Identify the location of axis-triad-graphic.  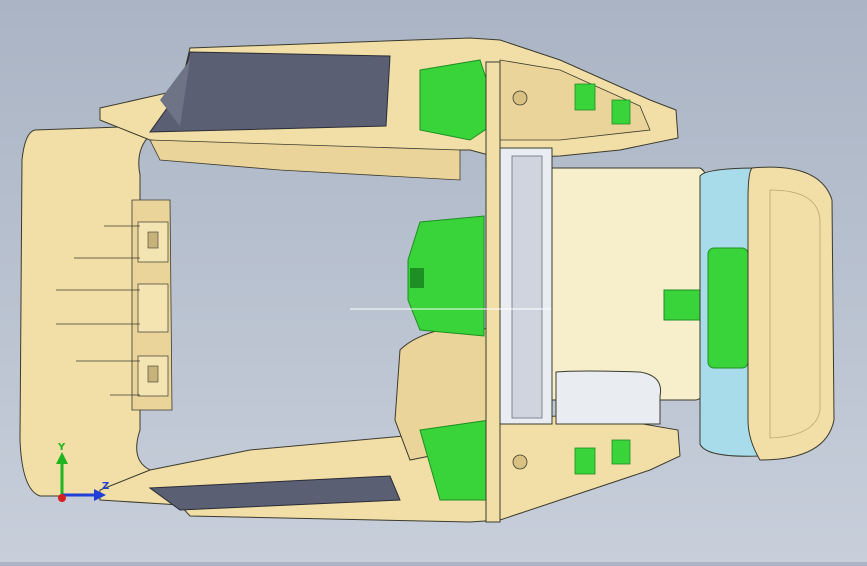
(81, 477).